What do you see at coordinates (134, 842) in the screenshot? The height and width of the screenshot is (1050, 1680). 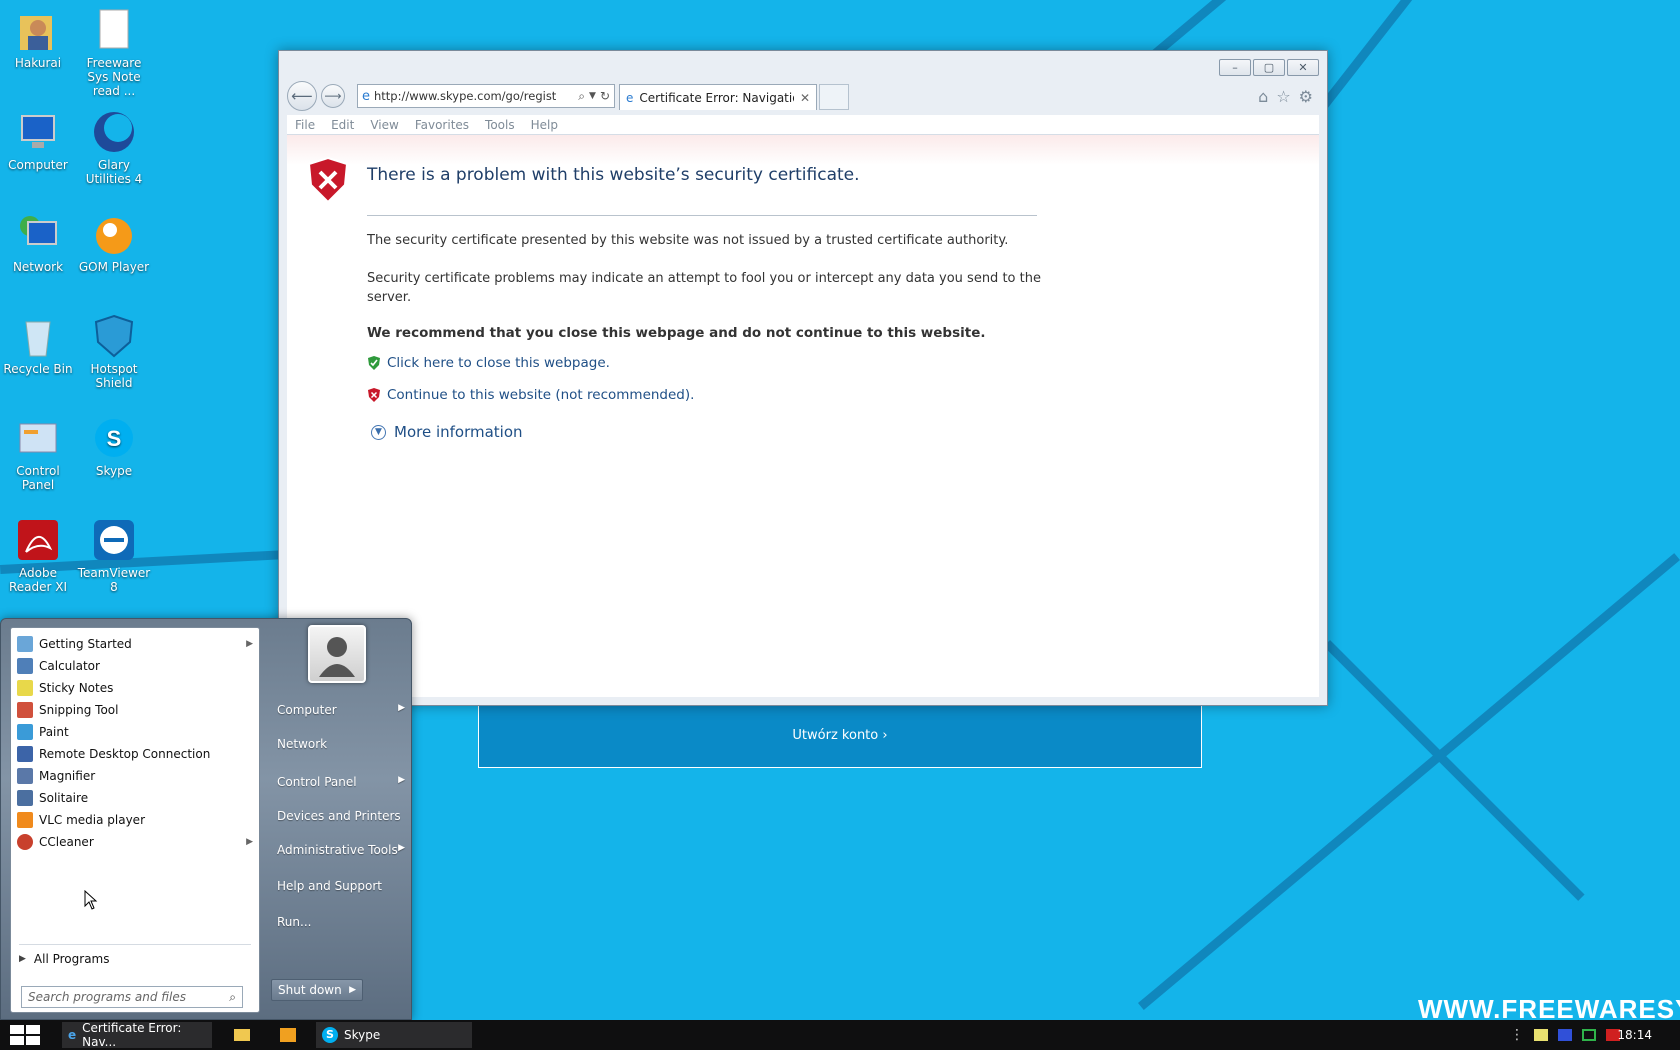 I see `program-ccleaner: CCleaner ▶` at bounding box center [134, 842].